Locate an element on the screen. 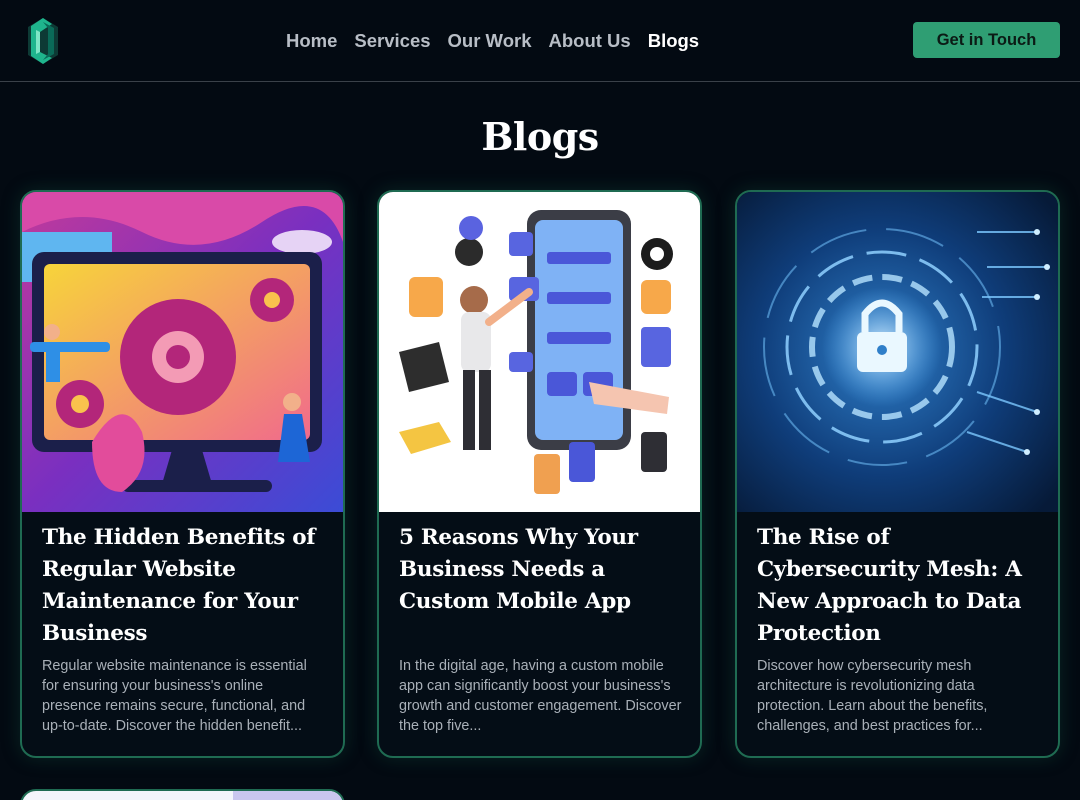 The height and width of the screenshot is (800, 1080). nav-our-work: Our Work is located at coordinates (490, 41).